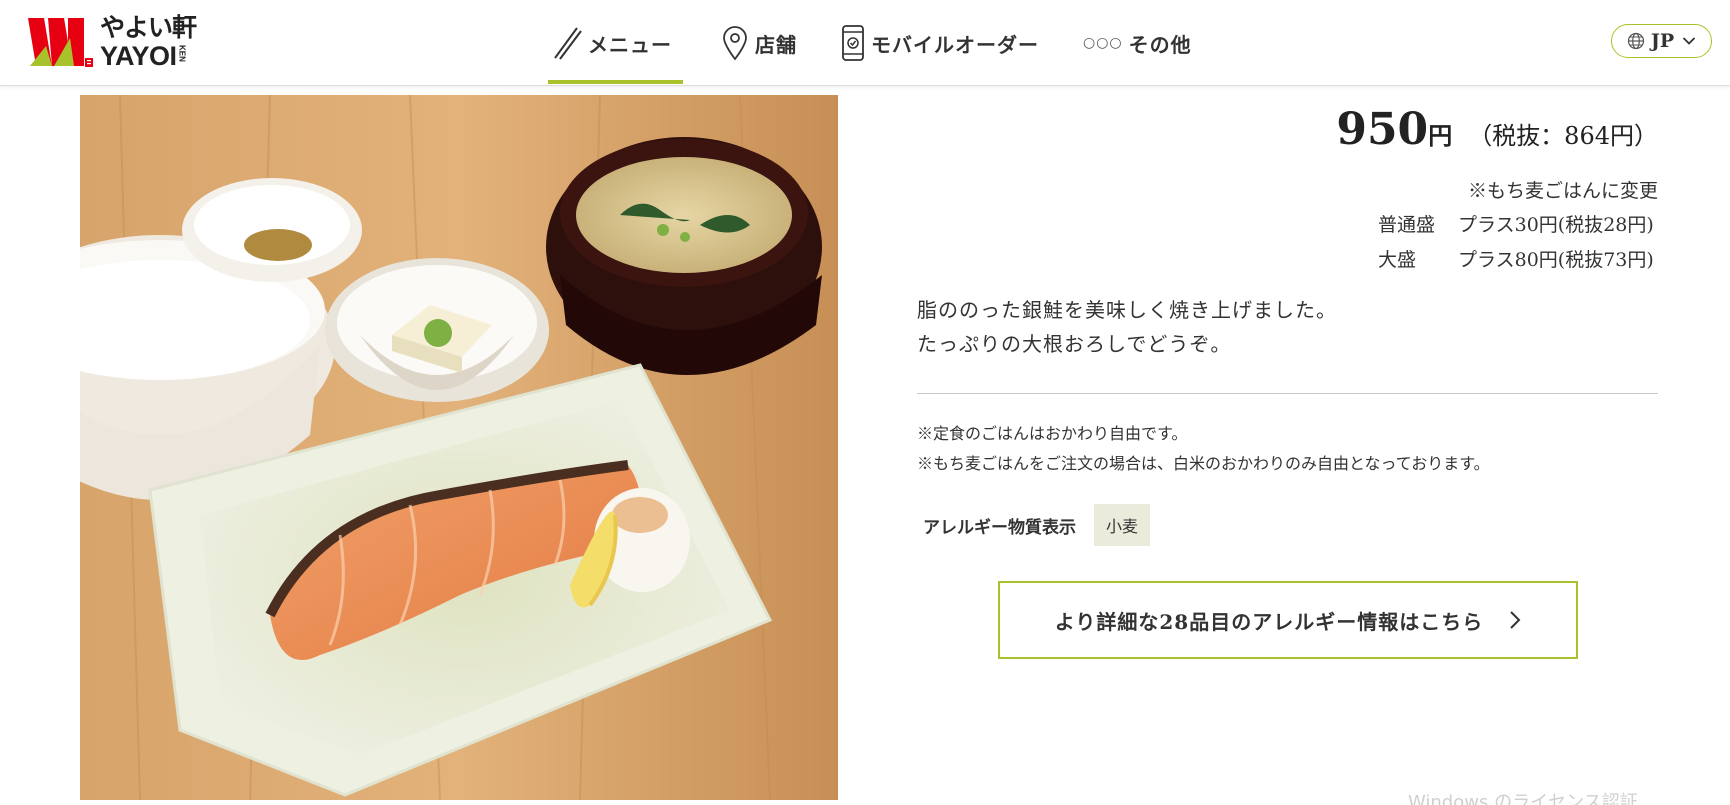 This screenshot has width=1730, height=805. I want to click on smartphone-icon, so click(853, 43).